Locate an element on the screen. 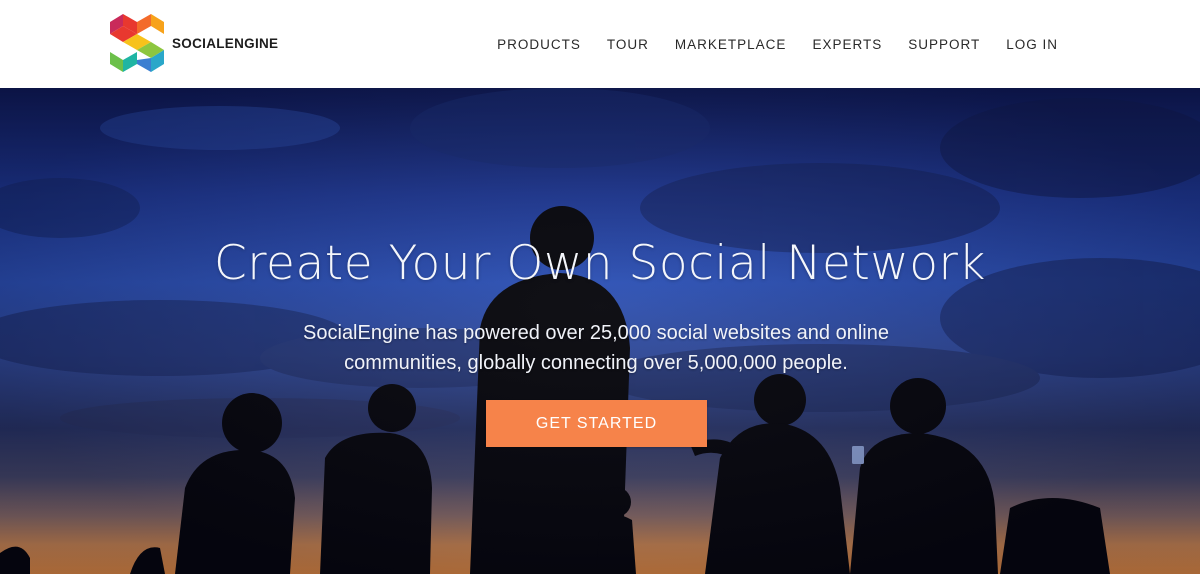 This screenshot has width=1200, height=574. nav-marketplace: MARKETPLACE is located at coordinates (731, 44).